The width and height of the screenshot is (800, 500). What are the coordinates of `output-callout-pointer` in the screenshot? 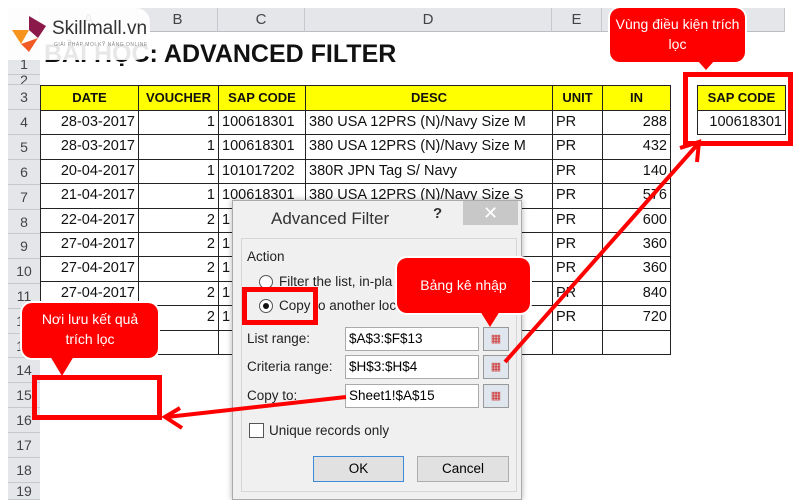 It's located at (62, 366).